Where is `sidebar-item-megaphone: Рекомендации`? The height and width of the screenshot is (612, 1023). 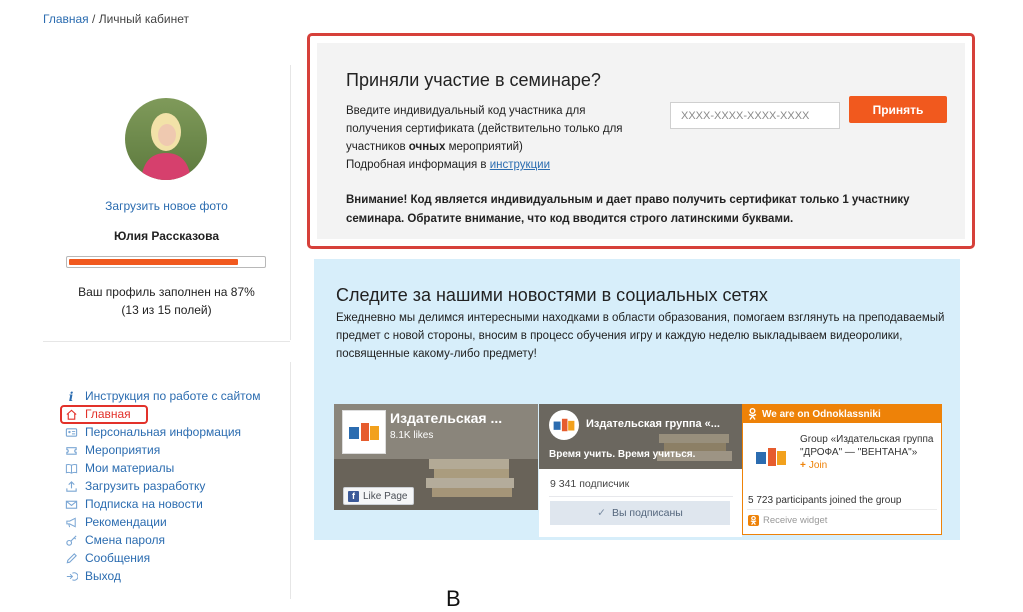 sidebar-item-megaphone: Рекомендации is located at coordinates (162, 522).